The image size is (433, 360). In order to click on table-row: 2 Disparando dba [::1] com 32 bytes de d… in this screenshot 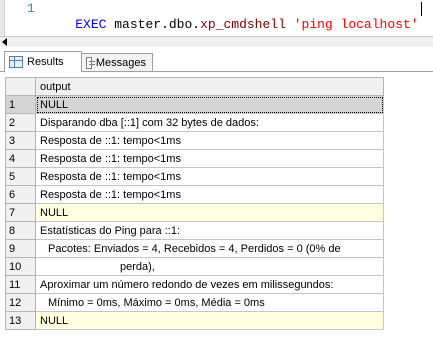, I will do `click(194, 122)`.